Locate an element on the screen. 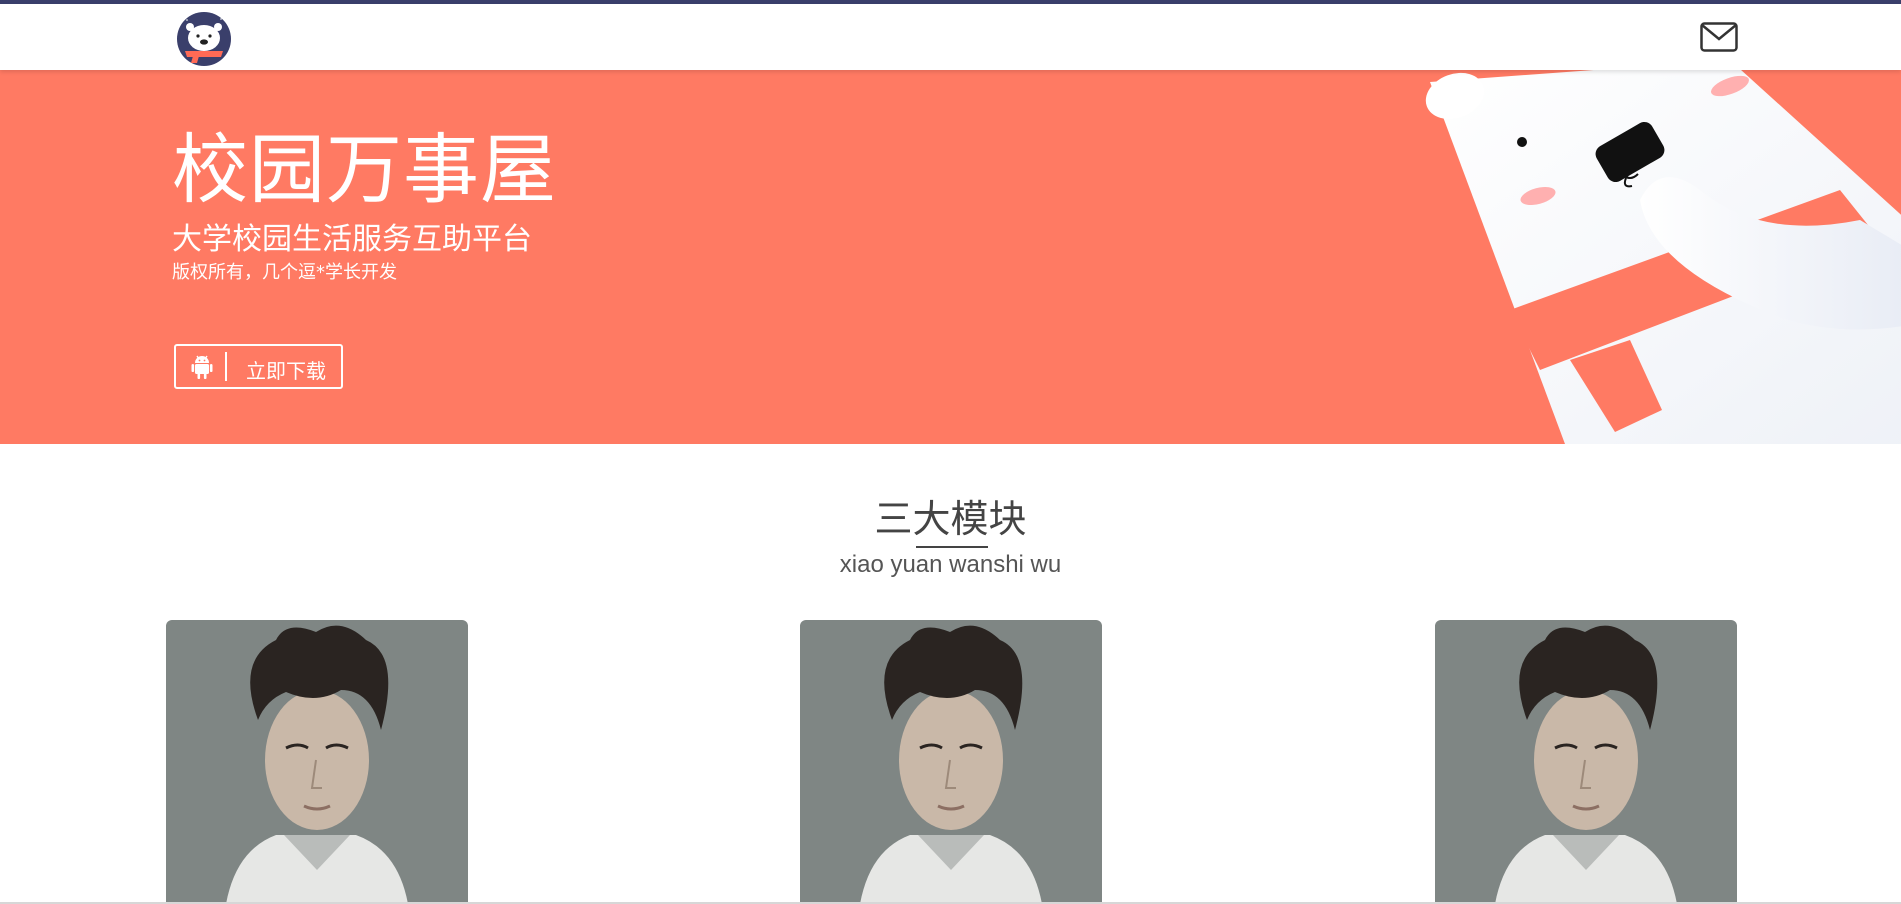  modules-subtitle: xiao yuan wanshi wu is located at coordinates (950, 564).